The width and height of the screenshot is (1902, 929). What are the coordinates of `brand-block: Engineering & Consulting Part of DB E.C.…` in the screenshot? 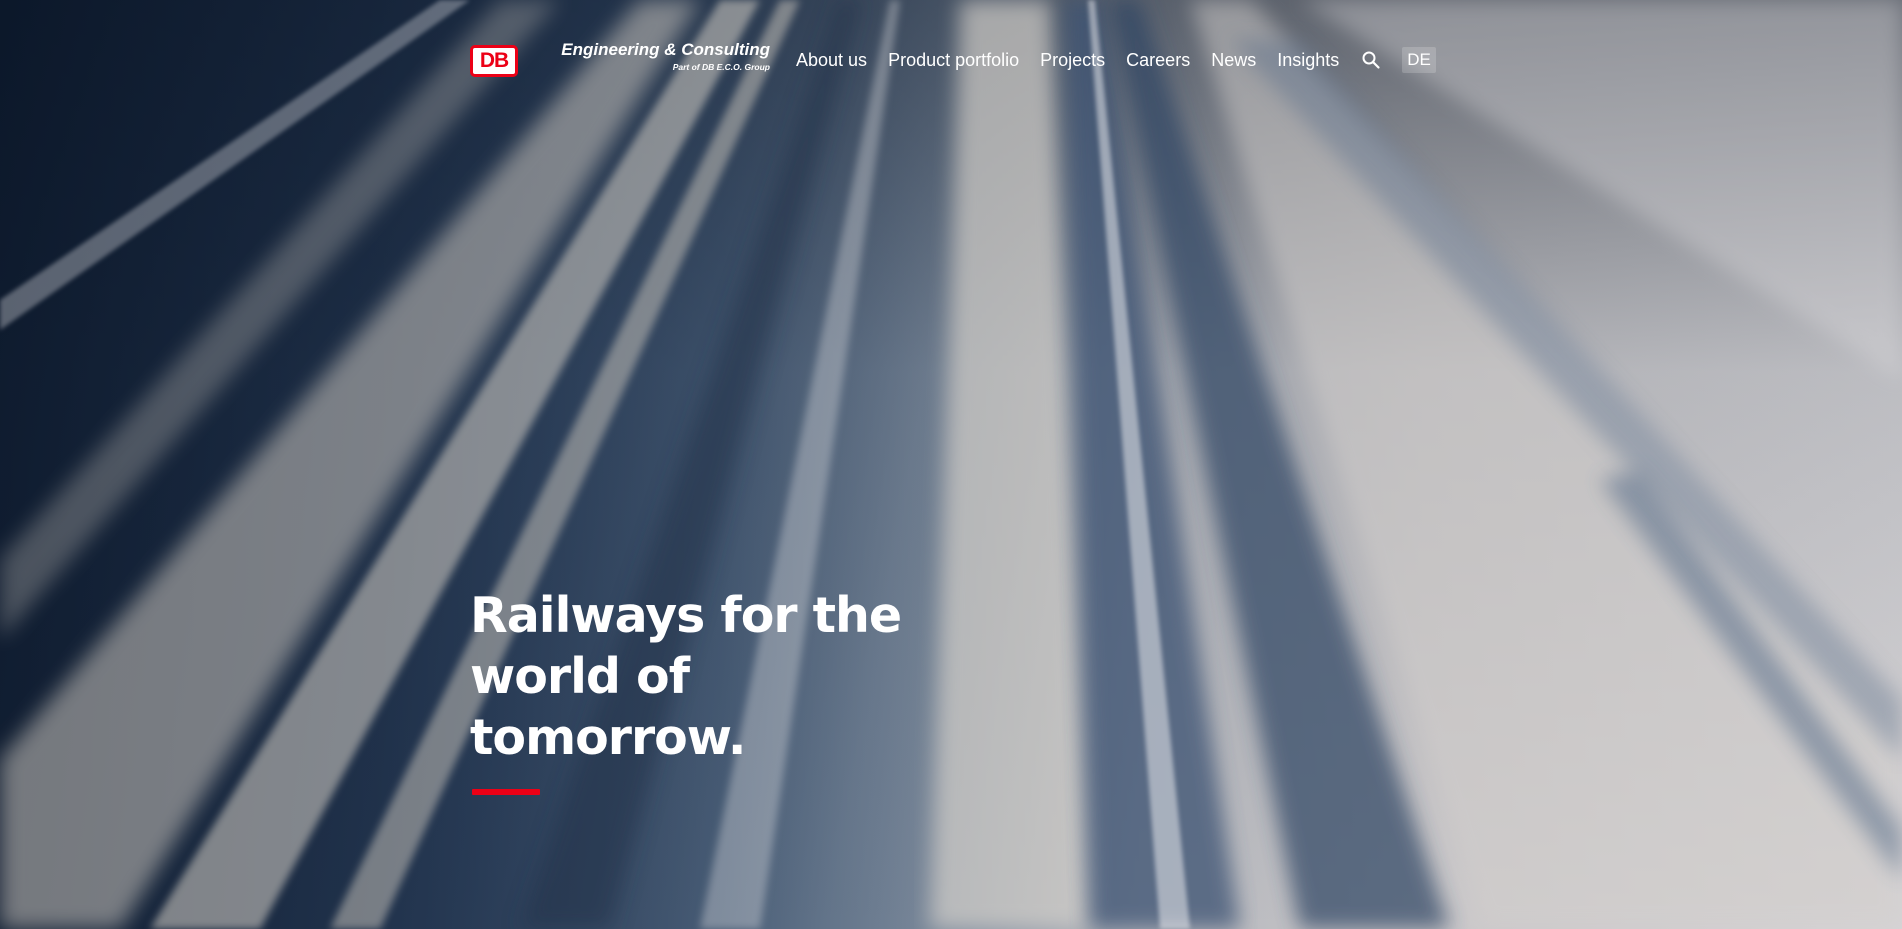 It's located at (665, 57).